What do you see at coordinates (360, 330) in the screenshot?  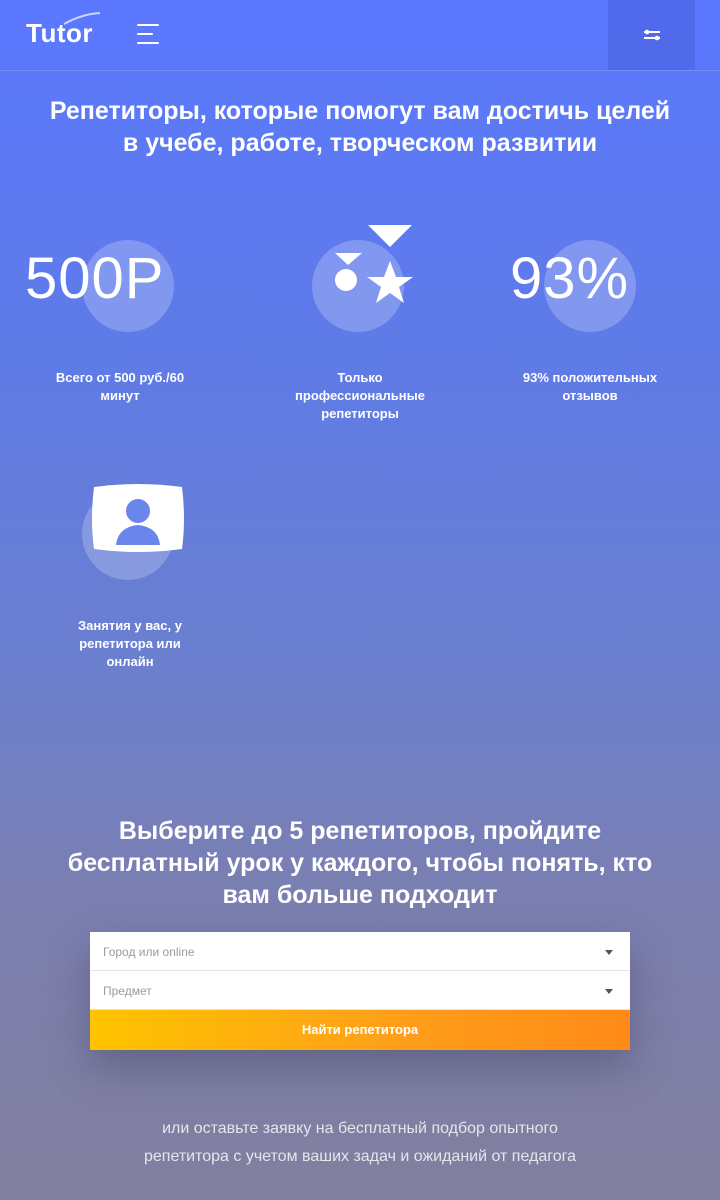 I see `feature-professionals: Только профессиональные репетиторы` at bounding box center [360, 330].